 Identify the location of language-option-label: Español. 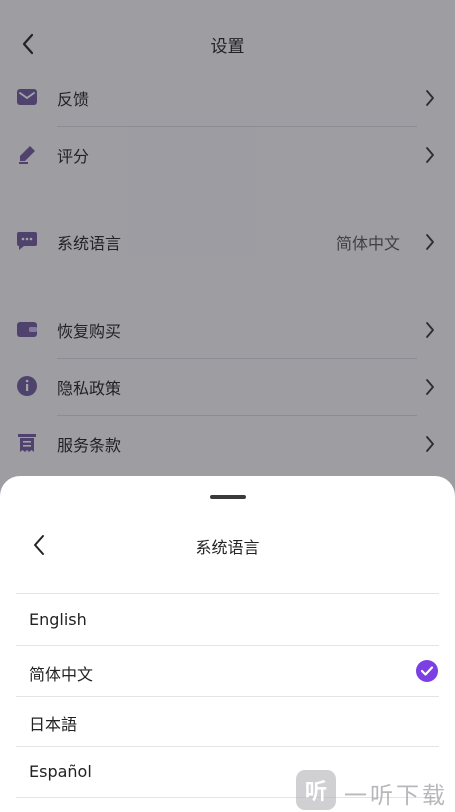
(60, 771).